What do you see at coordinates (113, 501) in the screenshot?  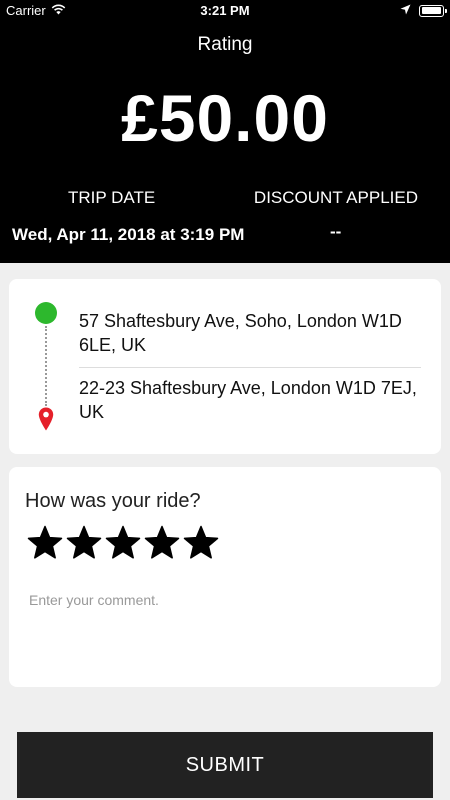 I see `rating-question: How was your ride?` at bounding box center [113, 501].